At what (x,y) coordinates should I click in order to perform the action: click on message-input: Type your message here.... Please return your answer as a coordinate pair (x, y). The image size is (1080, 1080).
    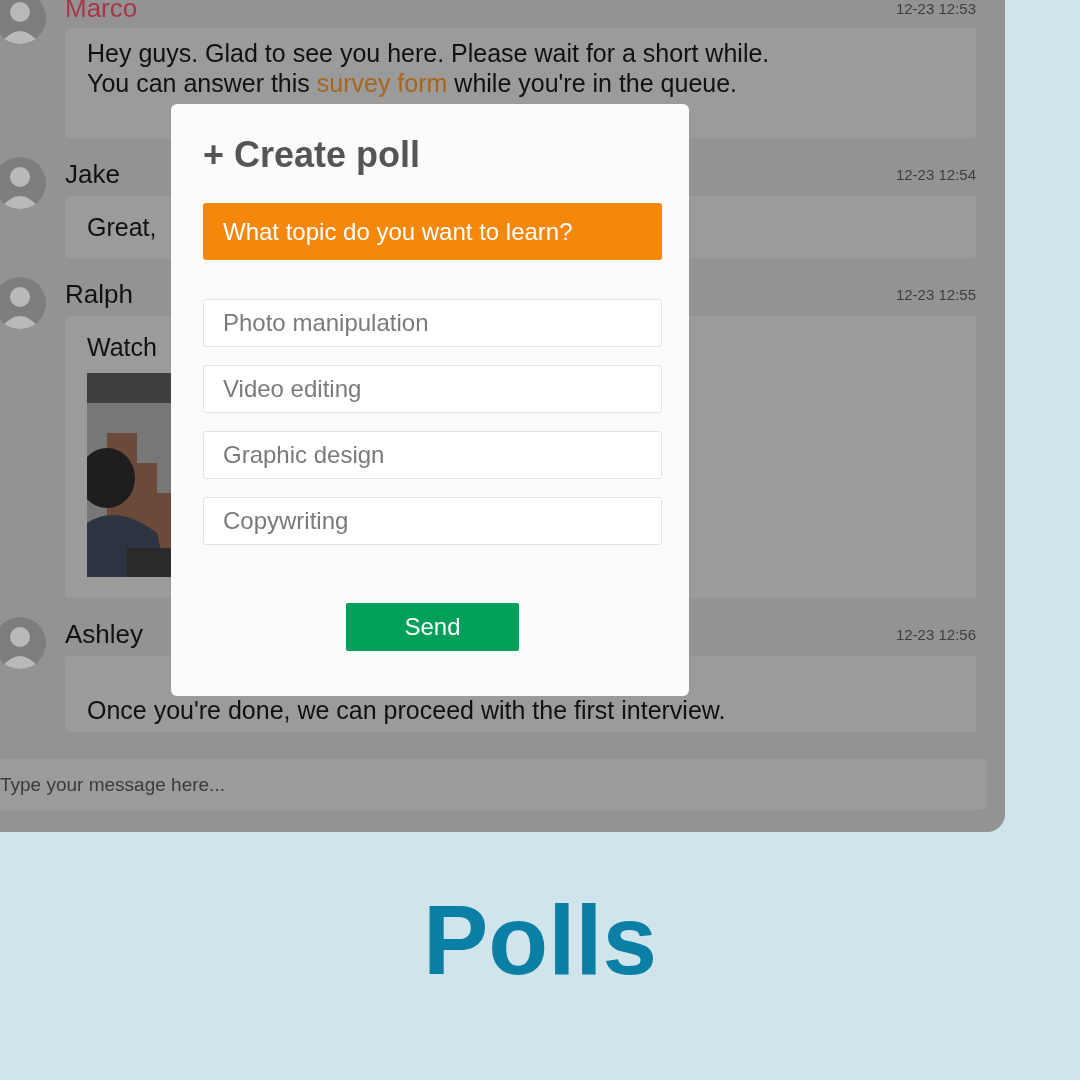
    Looking at the image, I should click on (493, 784).